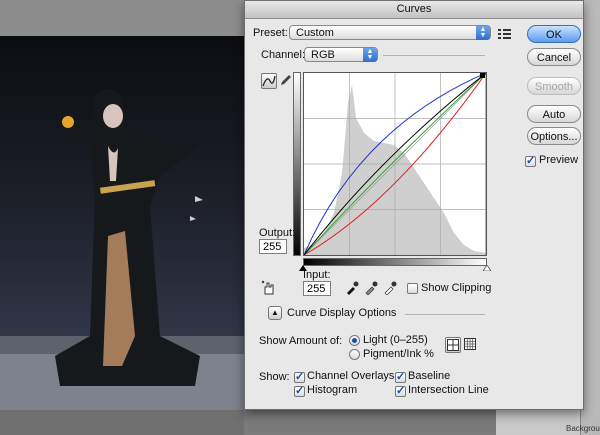 Image resolution: width=600 pixels, height=435 pixels. Describe the element at coordinates (342, 313) in the screenshot. I see `curve-display-options-label: Curve Display Options` at that location.